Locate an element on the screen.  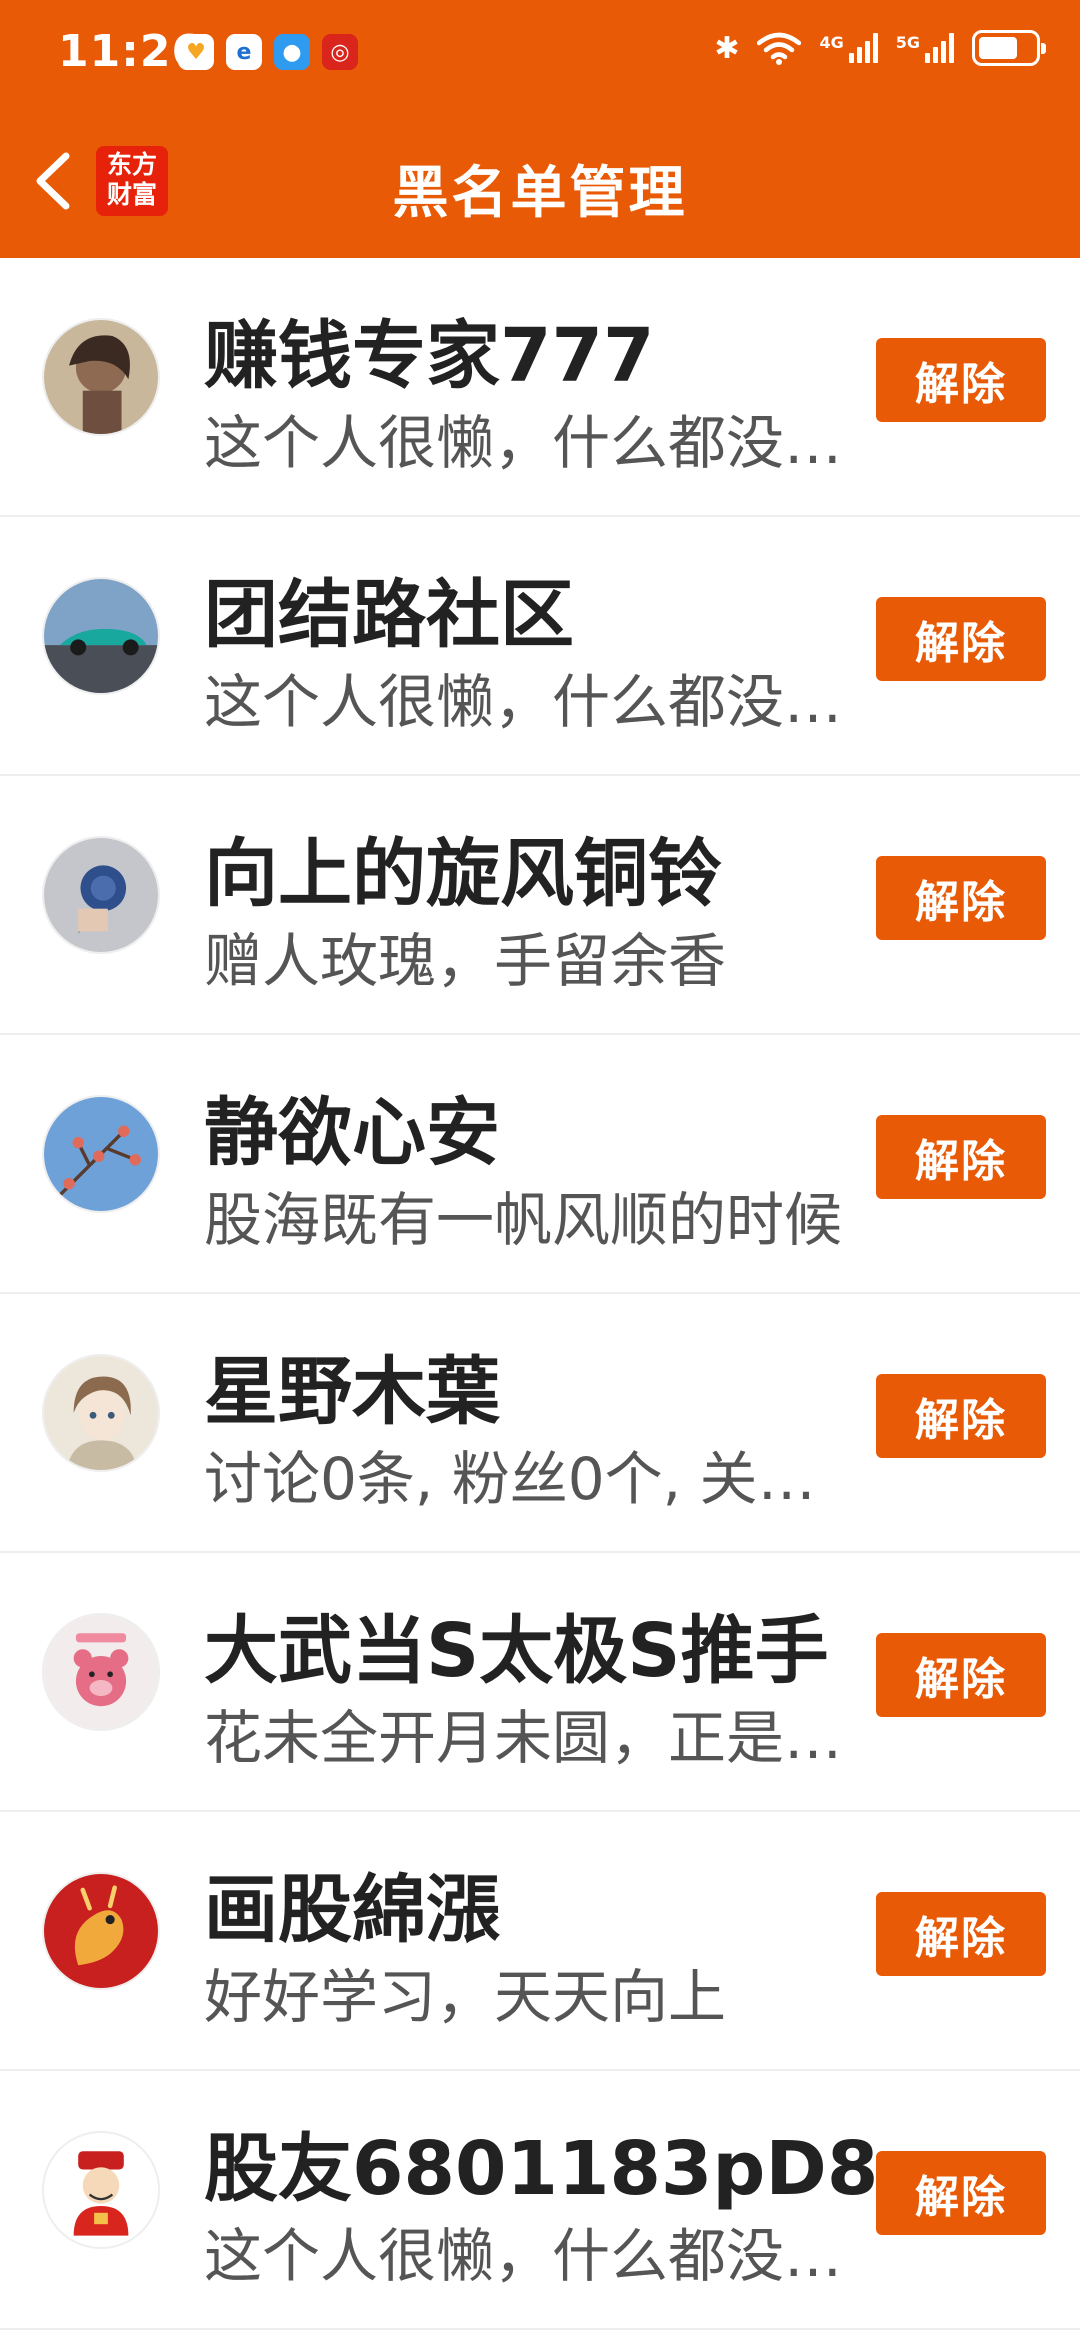
telecom-icon: e is located at coordinates (244, 52).